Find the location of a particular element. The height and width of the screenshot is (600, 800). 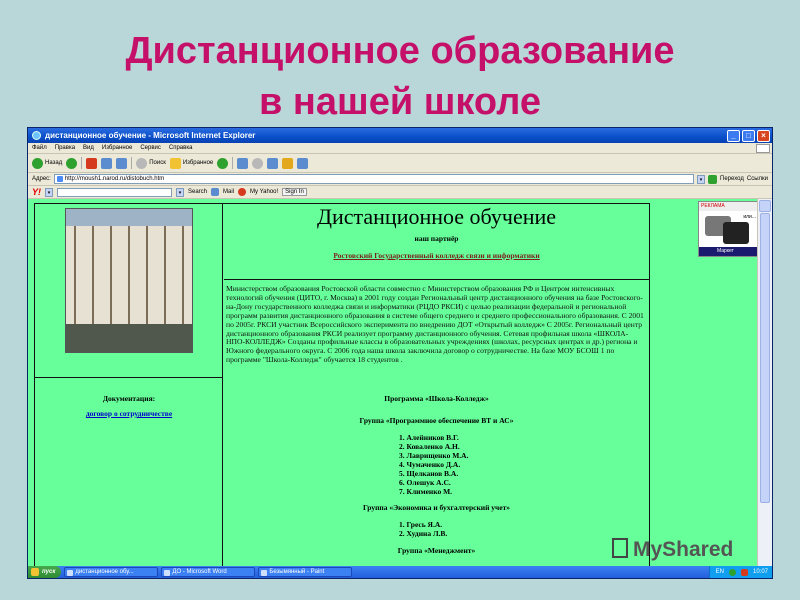

partner-label: наш партнёр is located at coordinates (436, 238).